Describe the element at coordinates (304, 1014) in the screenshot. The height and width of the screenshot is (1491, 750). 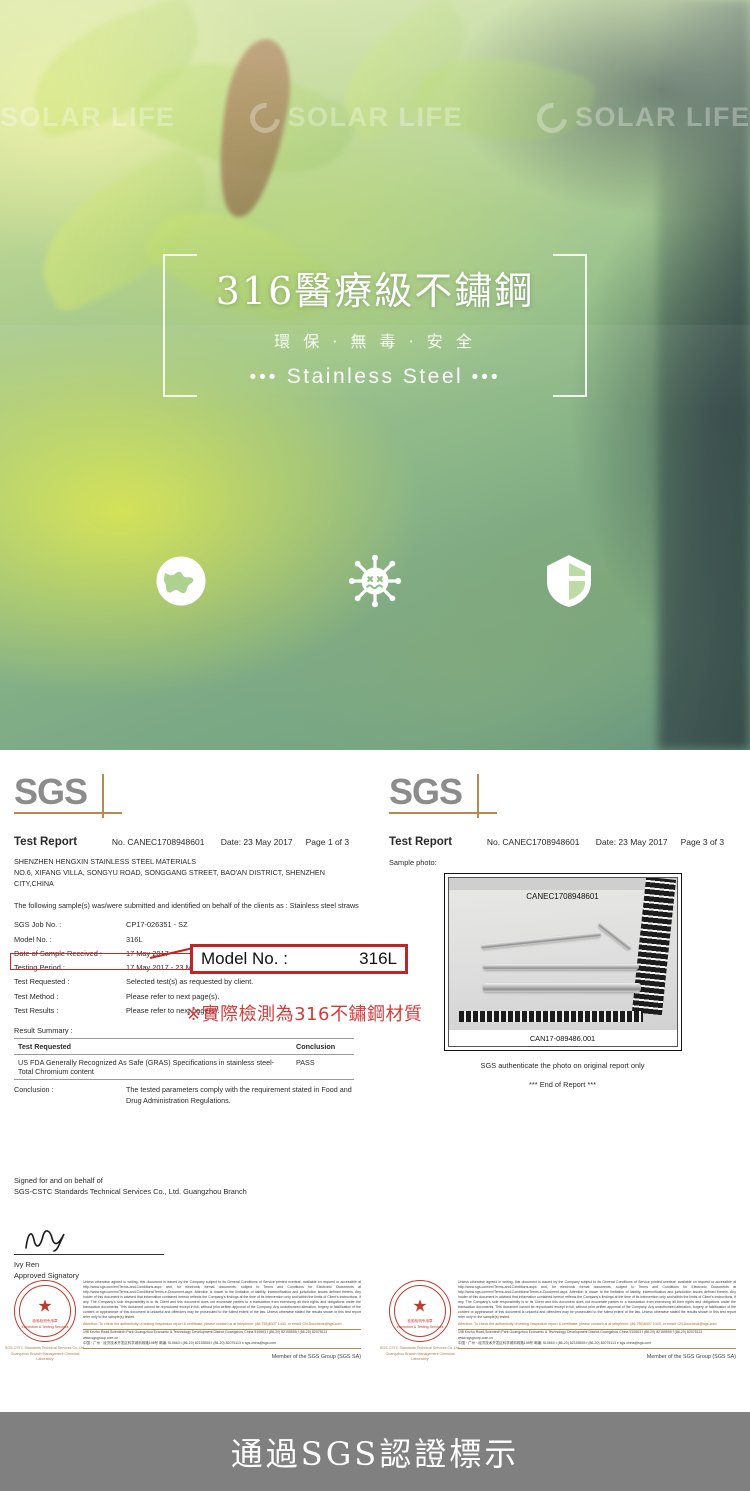
I see `annotation-note-cn: ※實際檢測為316不鏽鋼材質` at that location.